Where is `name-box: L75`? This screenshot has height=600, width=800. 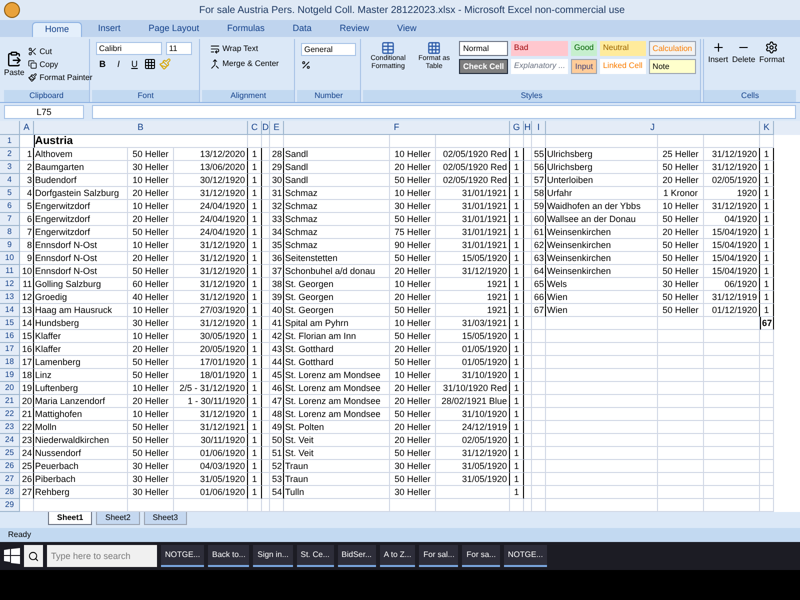
name-box: L75 is located at coordinates (44, 112).